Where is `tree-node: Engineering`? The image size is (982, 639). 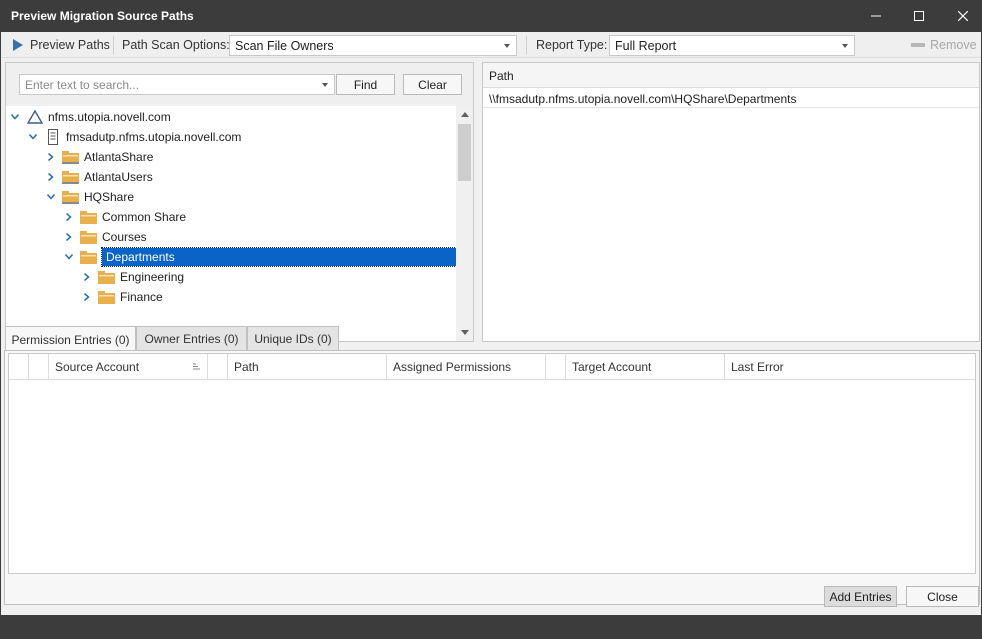 tree-node: Engineering is located at coordinates (133, 277).